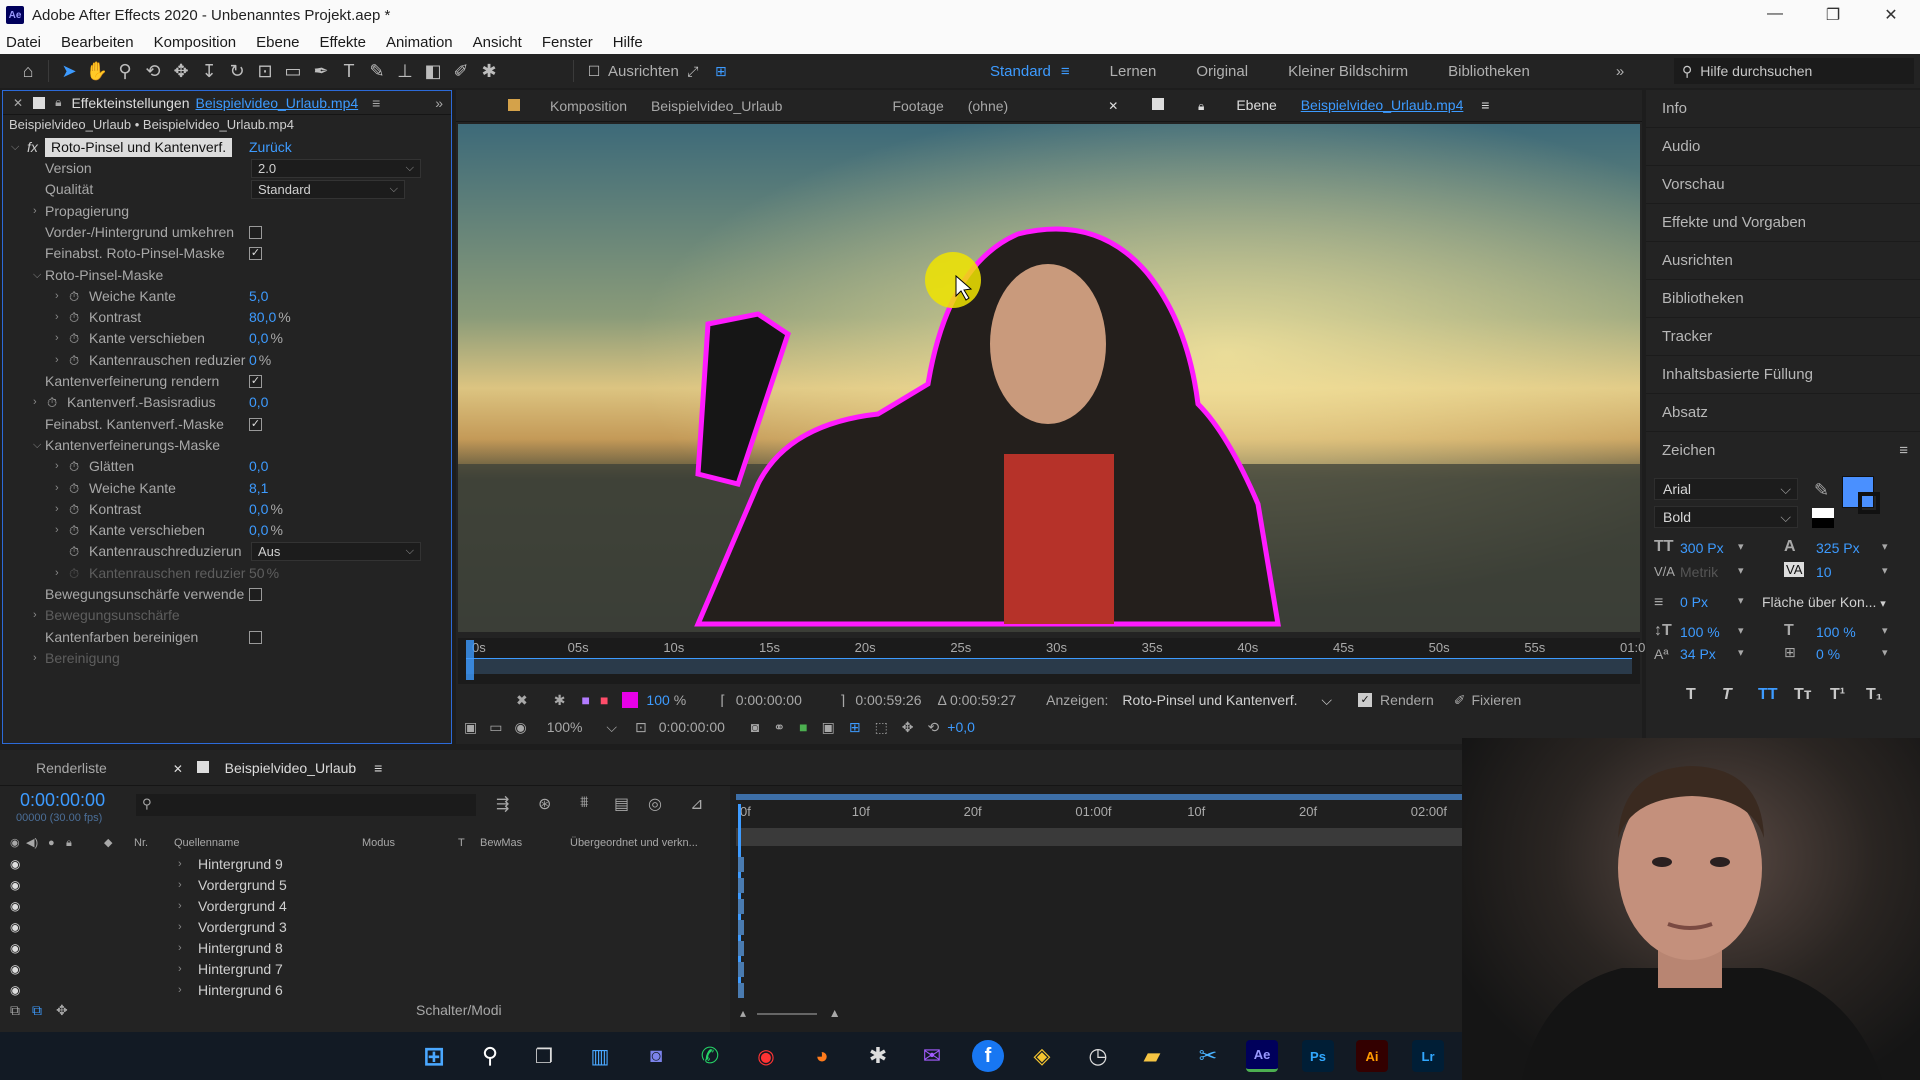 This screenshot has width=1920, height=1080. Describe the element at coordinates (461, 71) in the screenshot. I see `roto-brush-icon: ✐` at that location.